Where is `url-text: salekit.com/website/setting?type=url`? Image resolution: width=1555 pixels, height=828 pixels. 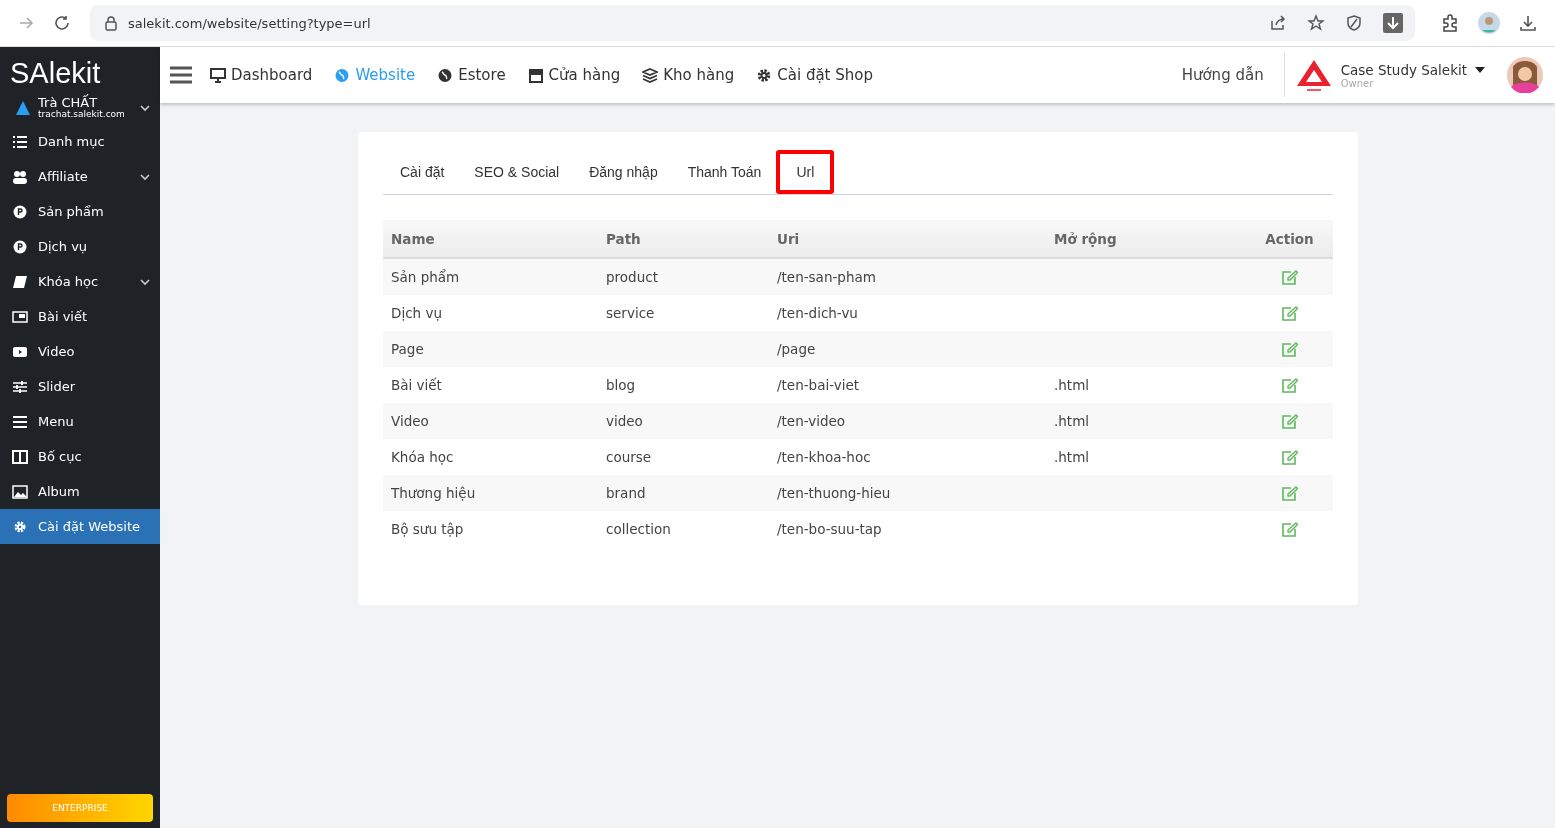
url-text: salekit.com/website/setting?type=url is located at coordinates (249, 23).